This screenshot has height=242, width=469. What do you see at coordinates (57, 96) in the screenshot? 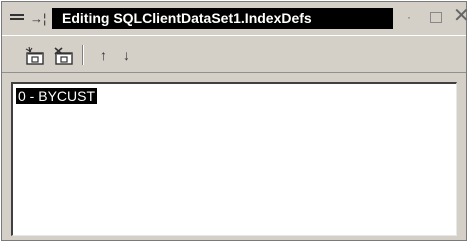
I see `list-item: 0 - BYCUST` at bounding box center [57, 96].